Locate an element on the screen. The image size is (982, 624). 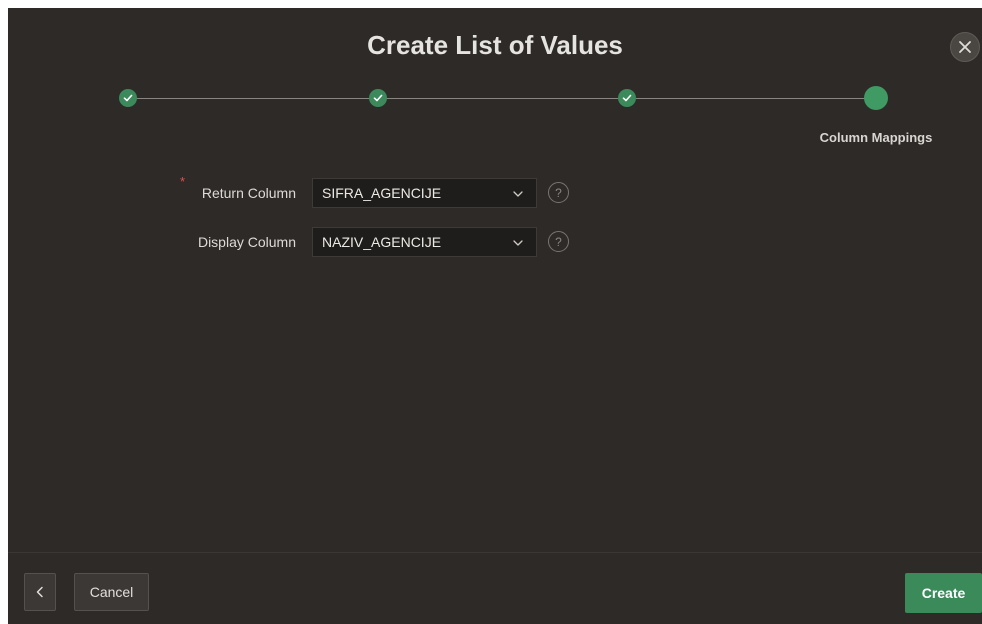
required-indicator: * is located at coordinates (183, 181).